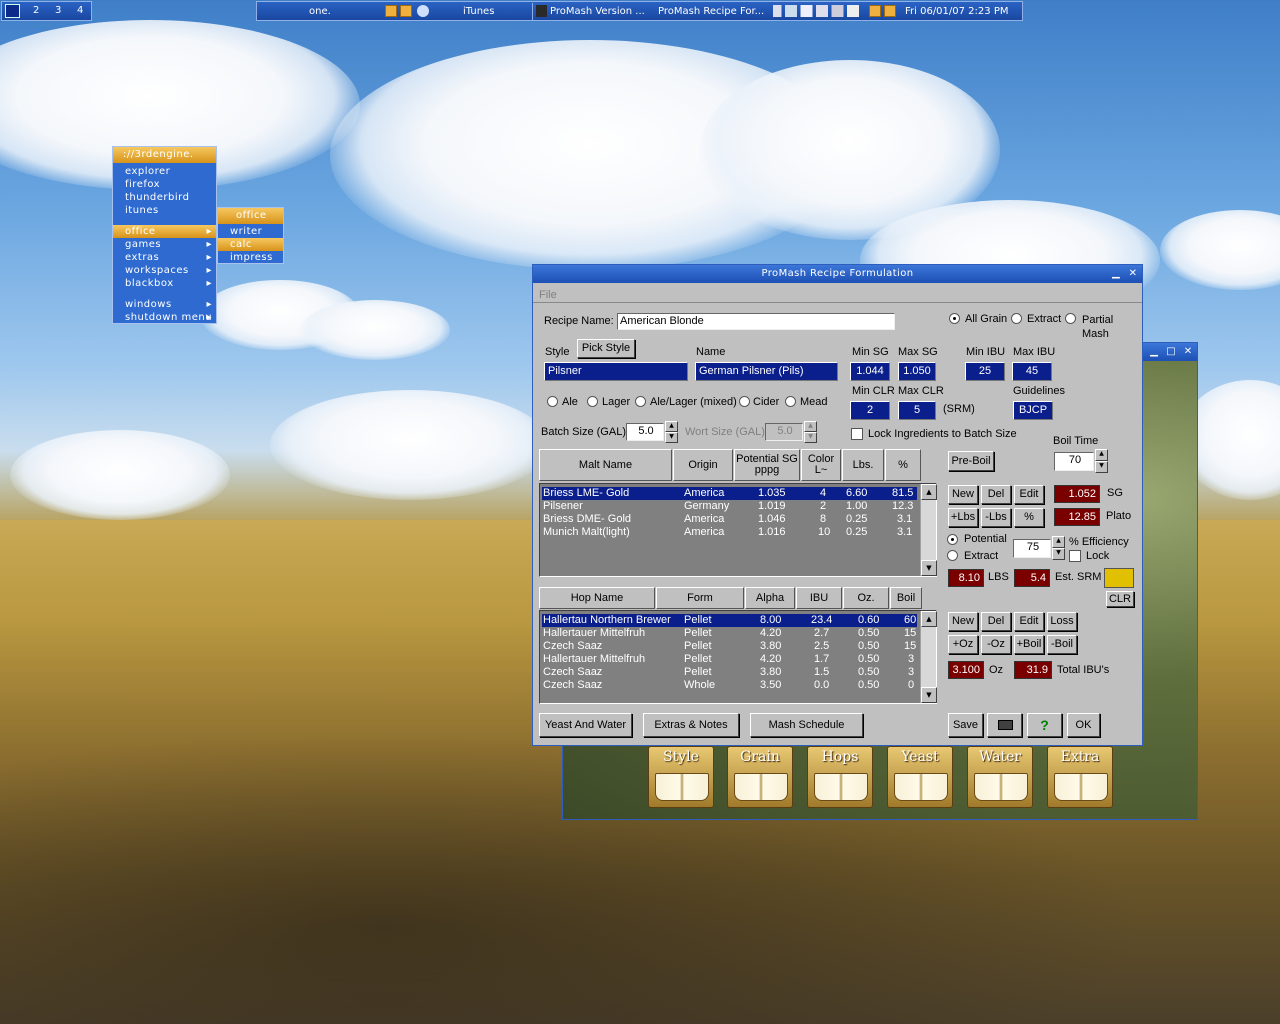  Describe the element at coordinates (640, 401) in the screenshot. I see `ale-lager-radio` at that location.